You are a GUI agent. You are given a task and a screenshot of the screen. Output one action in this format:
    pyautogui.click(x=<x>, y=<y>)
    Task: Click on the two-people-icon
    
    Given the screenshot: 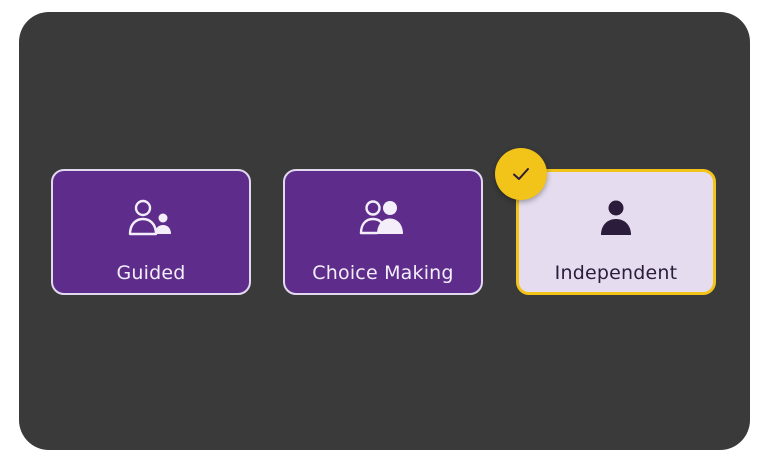 What is the action you would take?
    pyautogui.click(x=381, y=217)
    